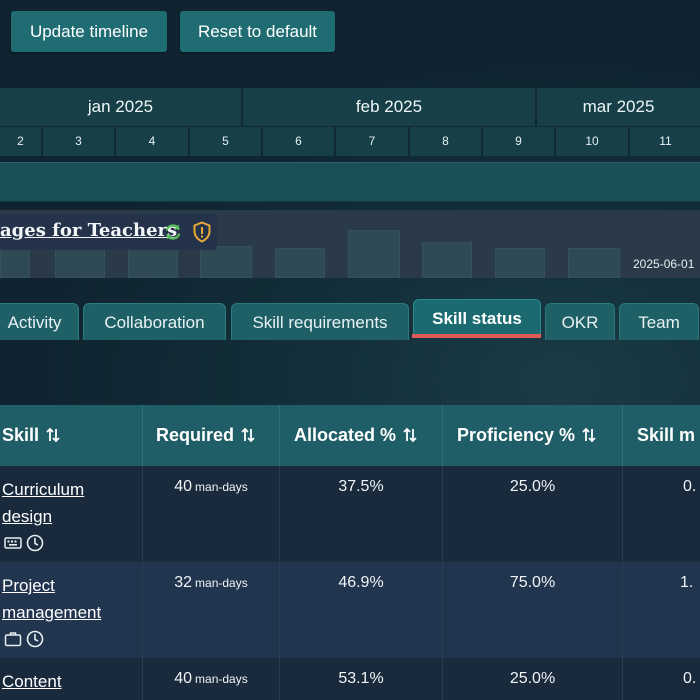  I want to click on column-header-skill: Skill, so click(71, 435).